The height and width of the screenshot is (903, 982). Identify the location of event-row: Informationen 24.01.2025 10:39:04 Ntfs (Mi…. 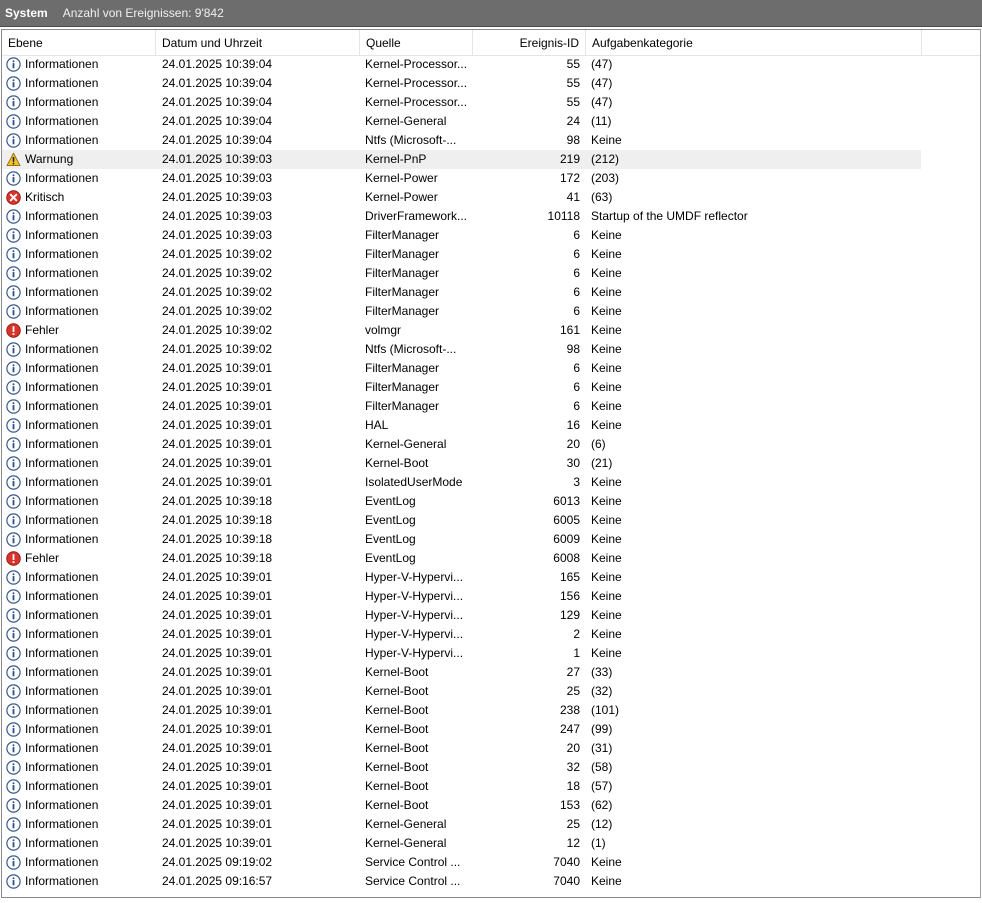
(491, 140).